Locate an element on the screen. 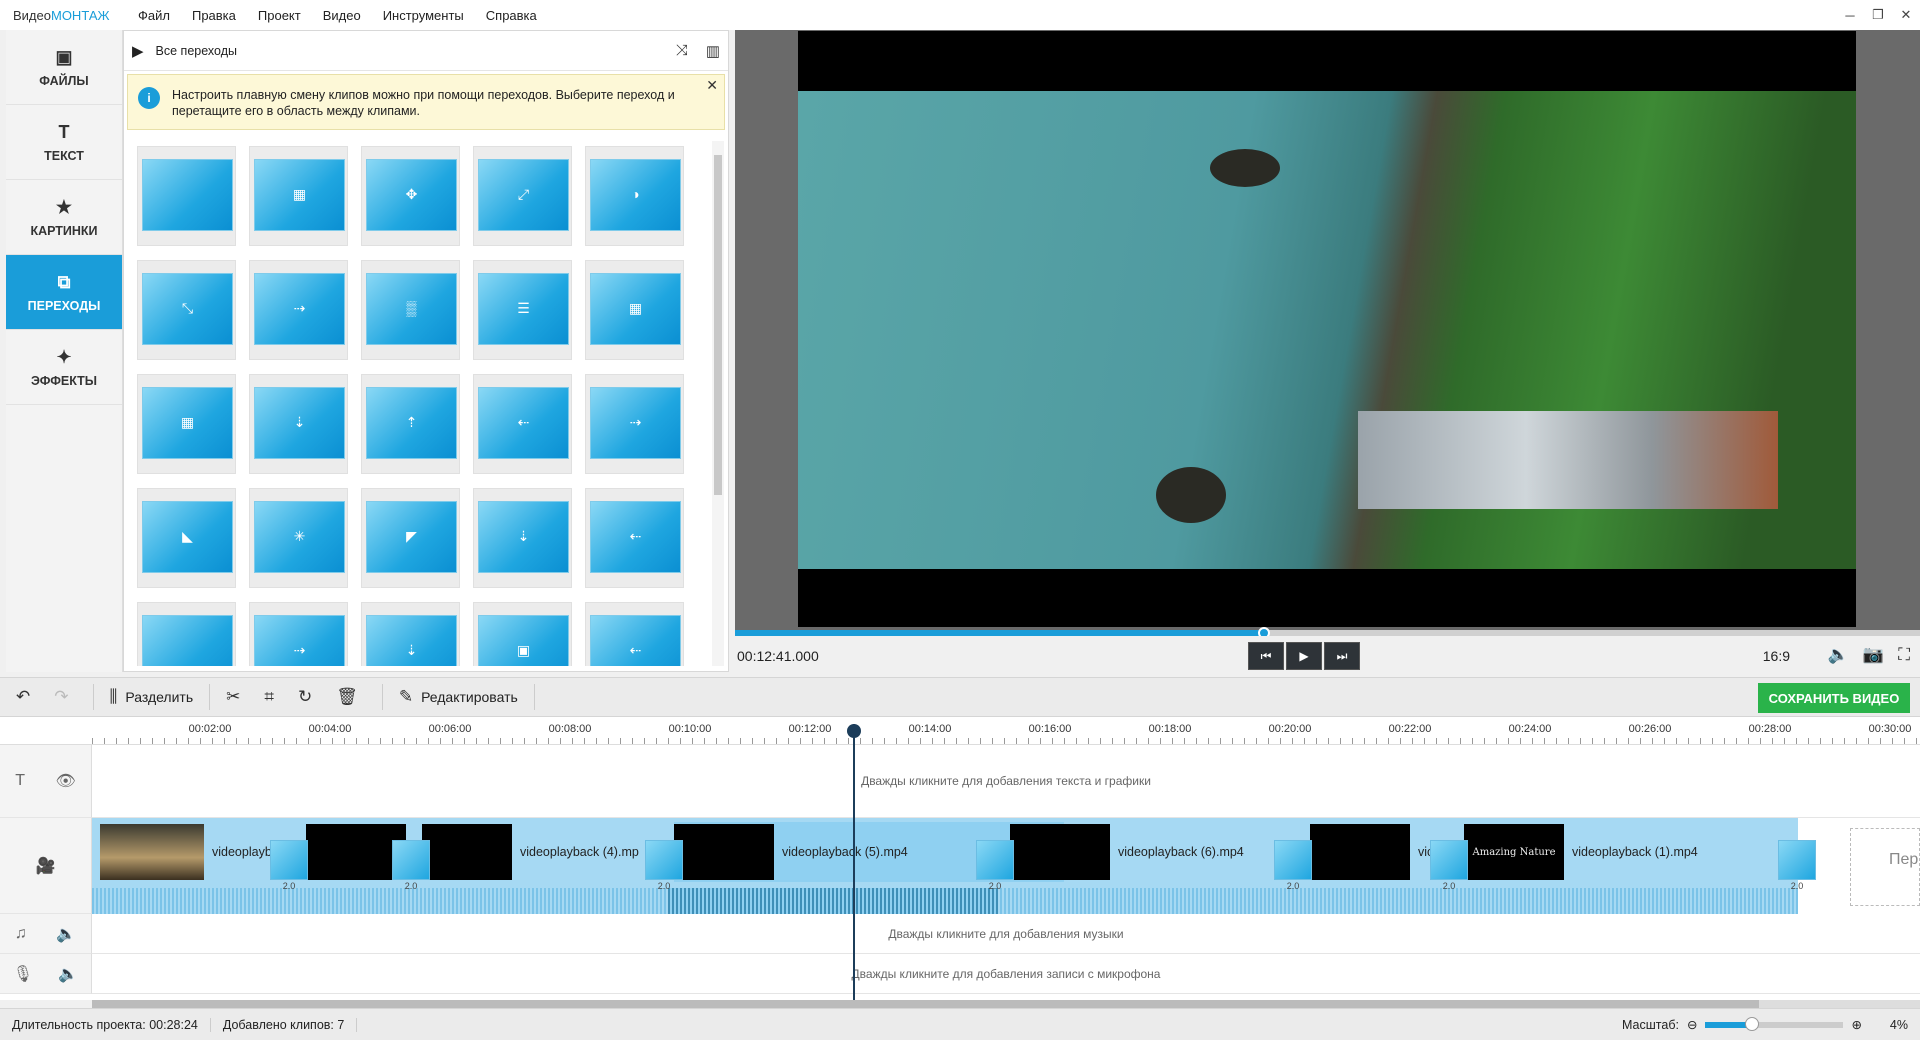 The height and width of the screenshot is (1040, 1920). ruler-tick: 00:10:00 is located at coordinates (690, 729).